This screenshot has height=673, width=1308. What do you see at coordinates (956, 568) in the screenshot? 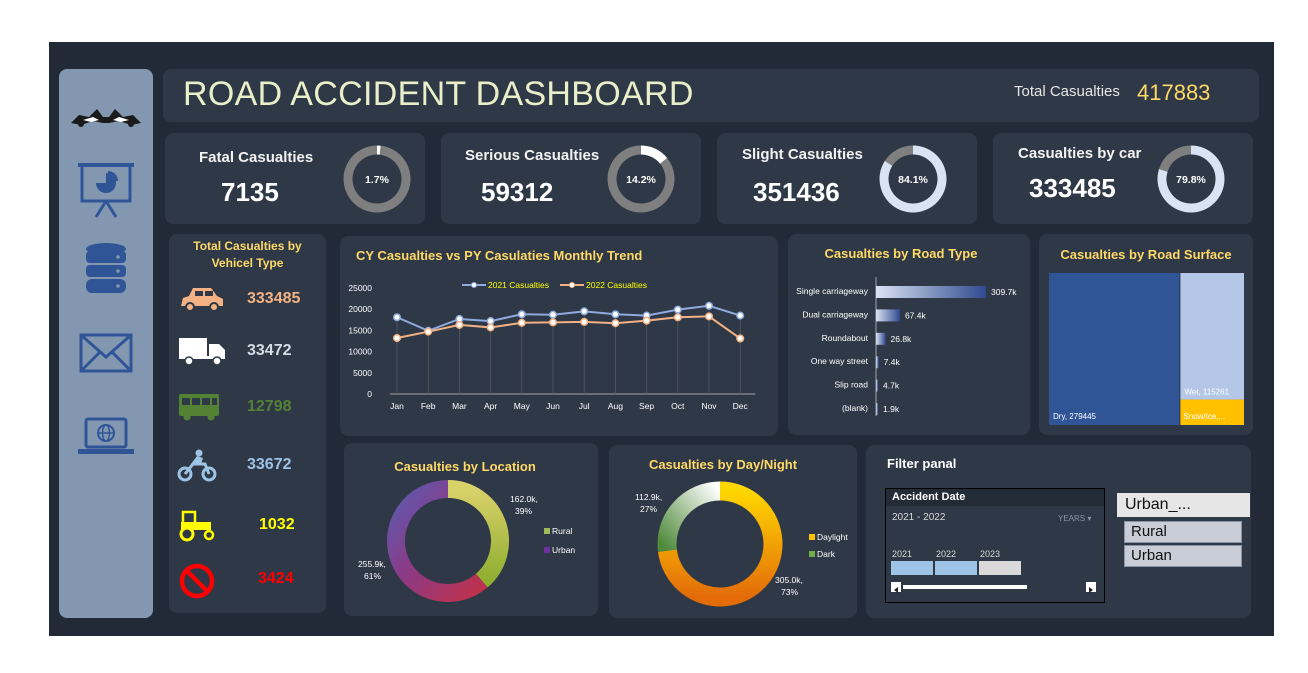
I see `timeline-year-bar-2022` at bounding box center [956, 568].